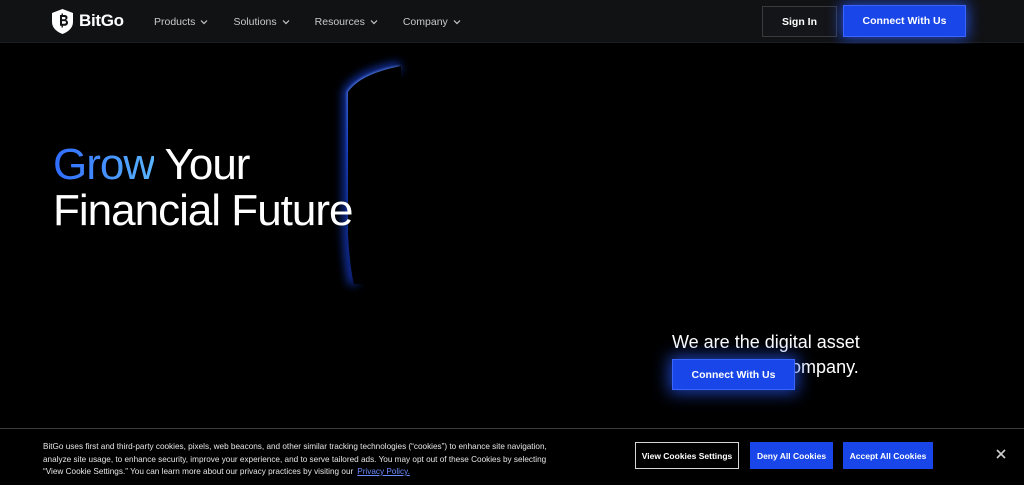 The width and height of the screenshot is (1024, 485). I want to click on accept-all-cookies-button: Accept All Cookies, so click(888, 455).